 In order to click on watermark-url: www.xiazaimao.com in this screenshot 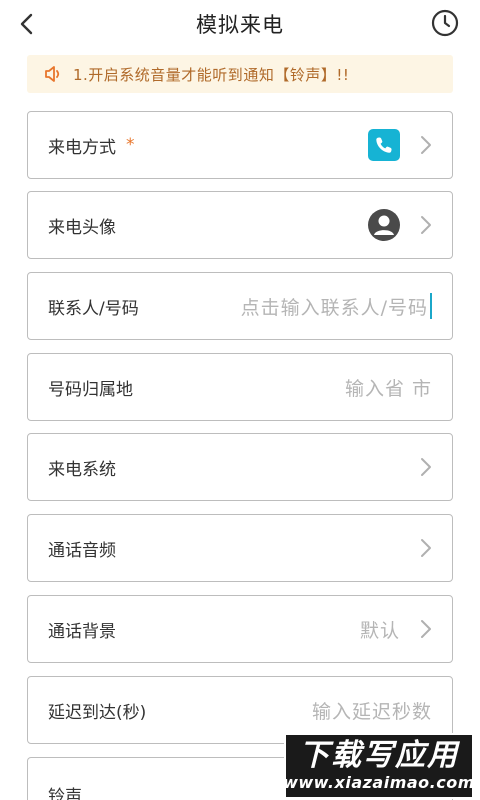, I will do `click(379, 782)`.